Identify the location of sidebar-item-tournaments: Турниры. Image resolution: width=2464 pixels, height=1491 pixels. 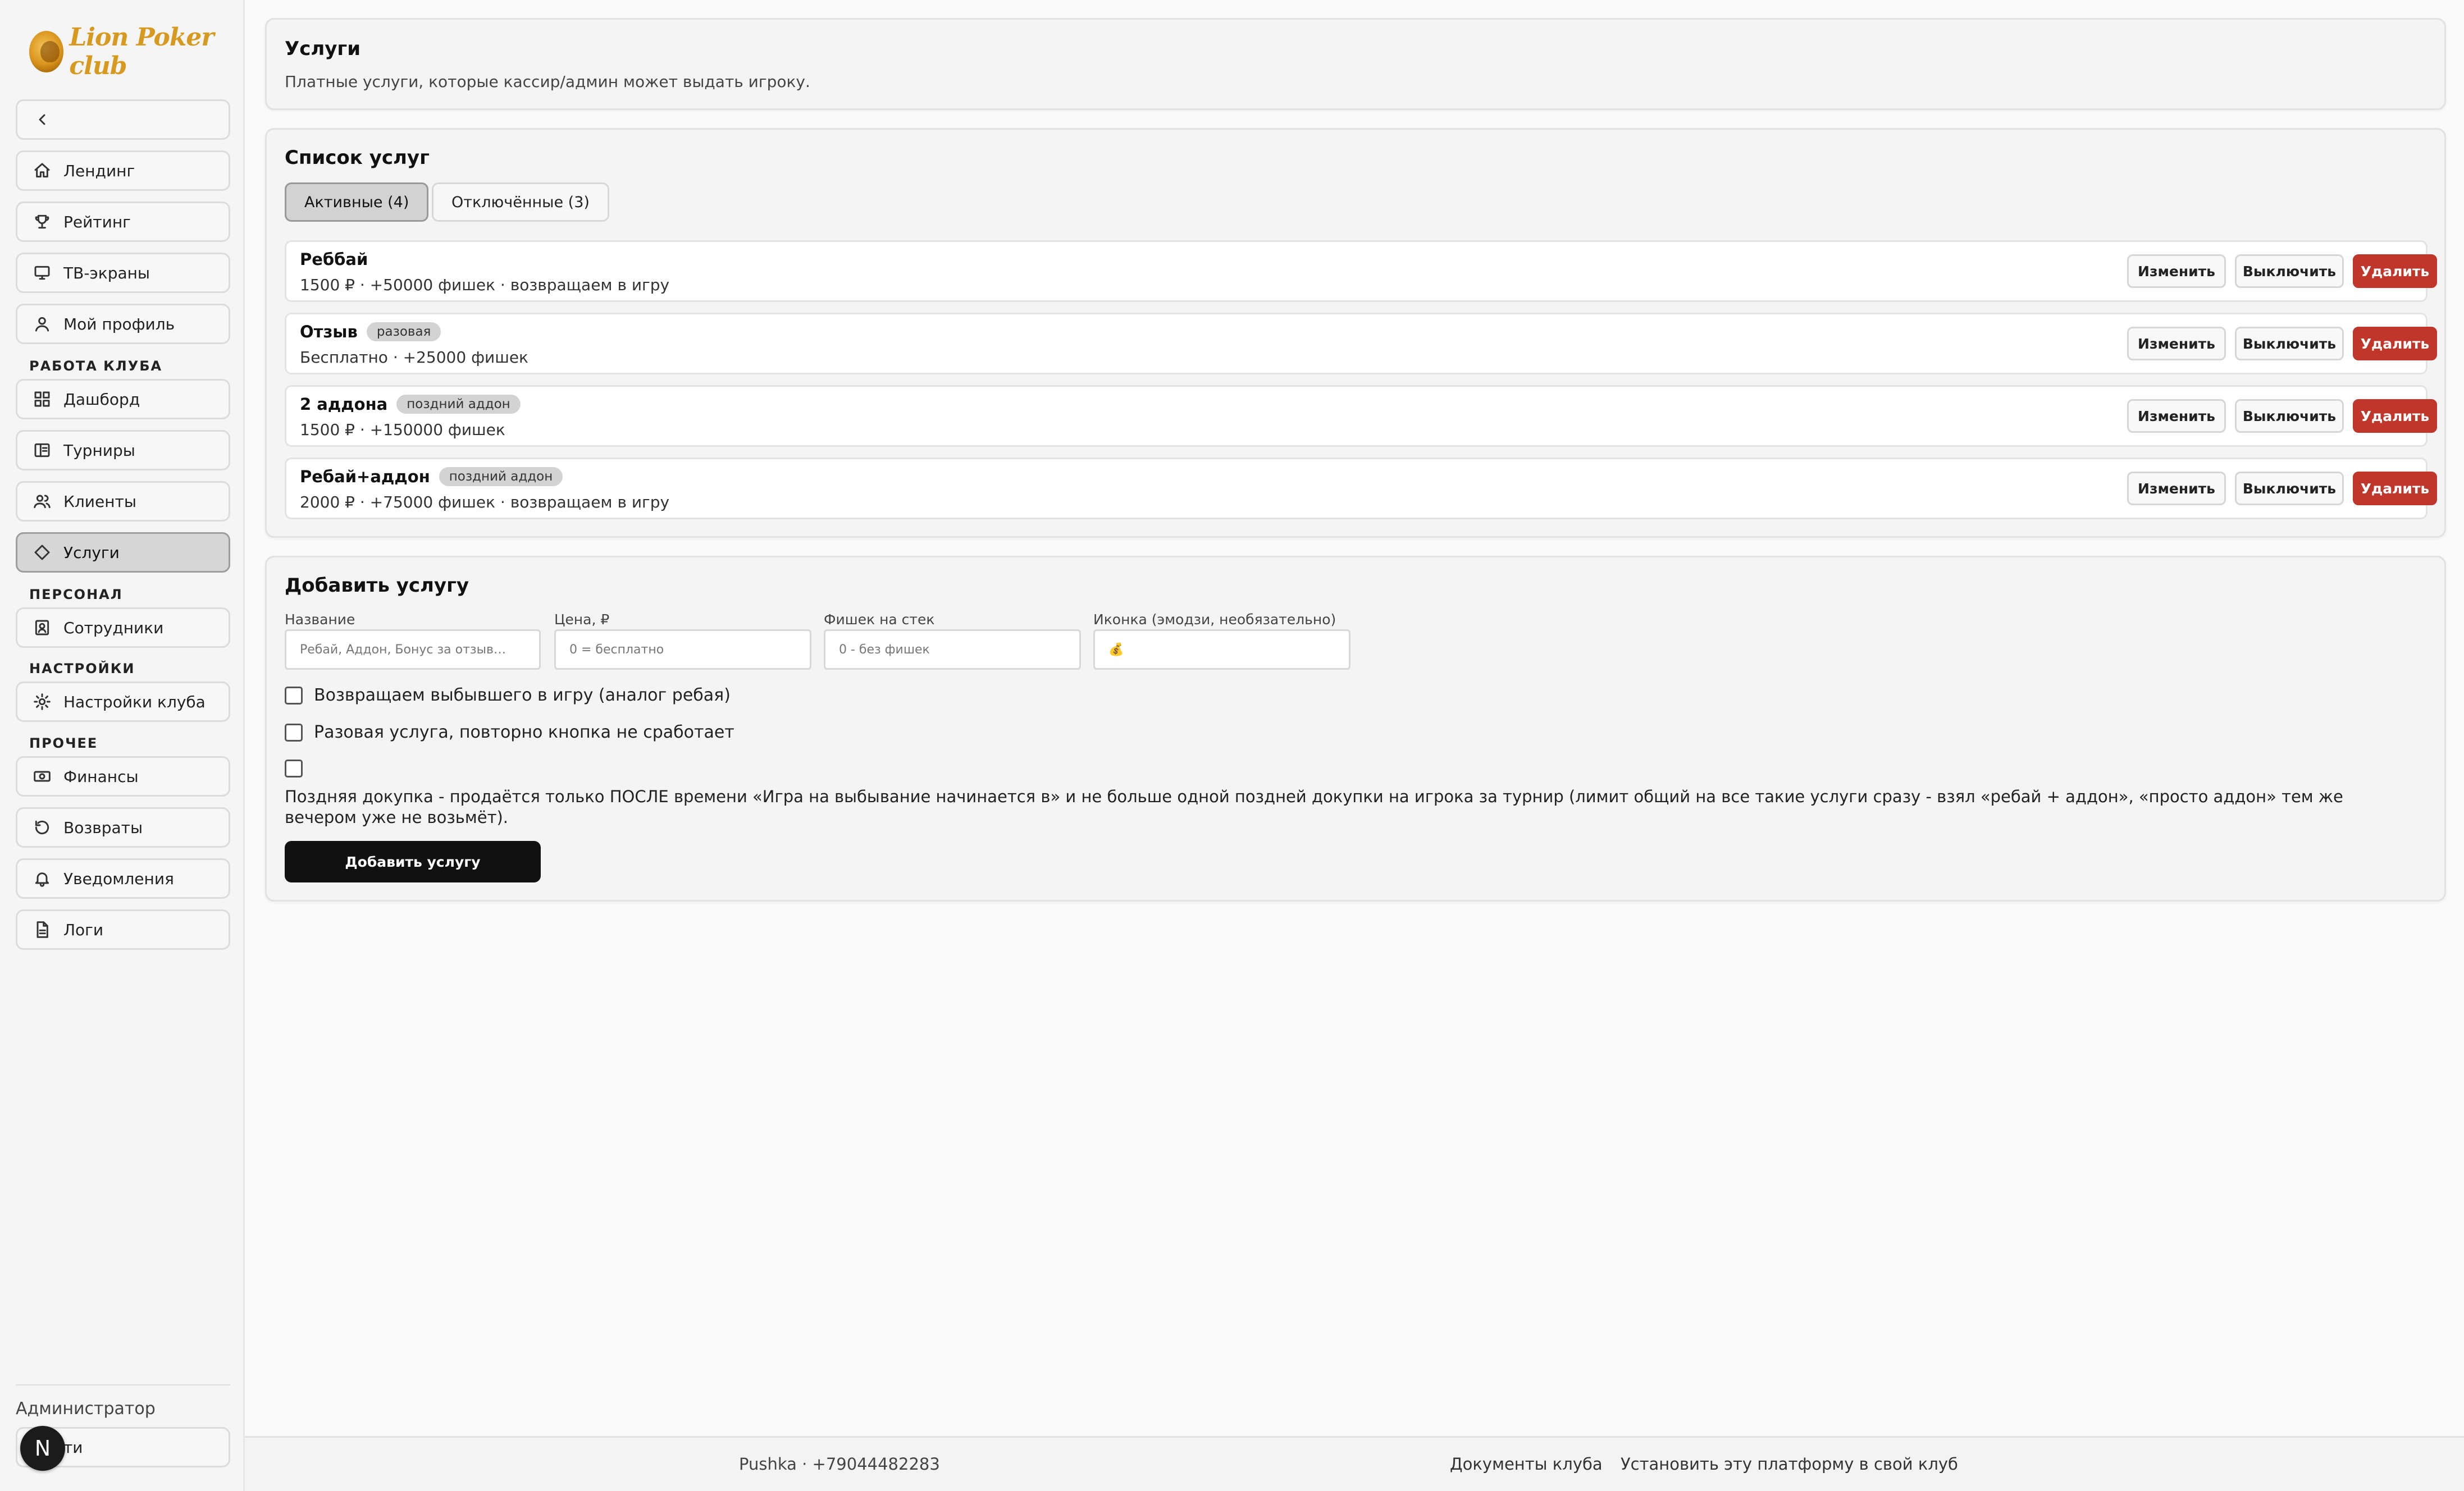
(123, 450).